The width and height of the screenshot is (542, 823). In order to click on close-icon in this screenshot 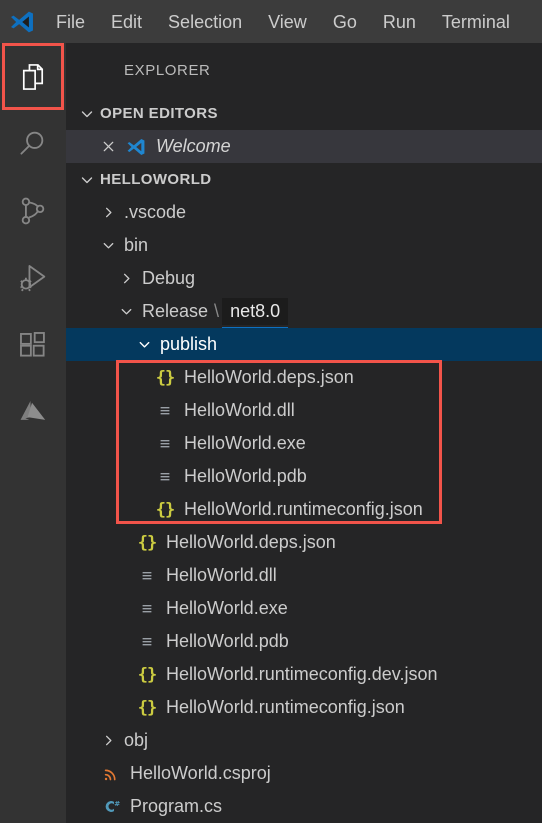, I will do `click(108, 147)`.